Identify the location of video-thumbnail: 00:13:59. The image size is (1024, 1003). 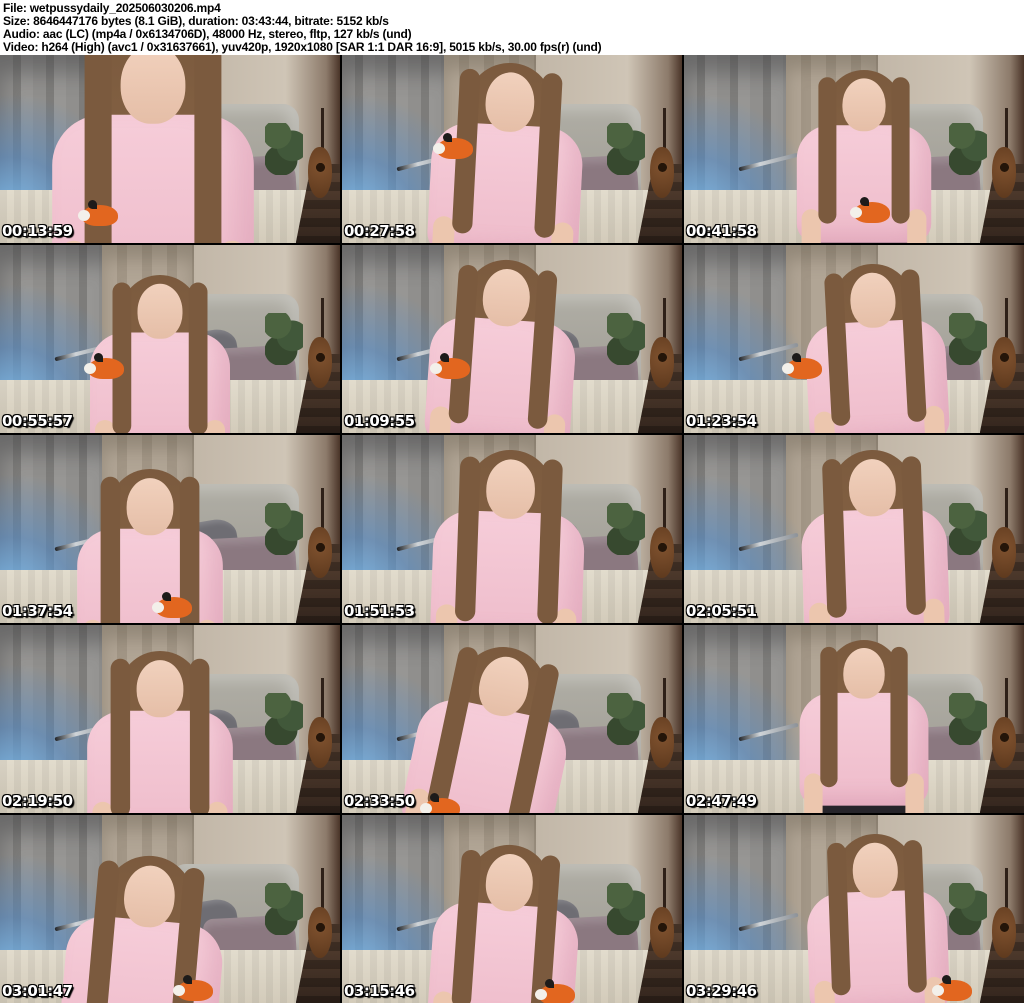
(170, 149).